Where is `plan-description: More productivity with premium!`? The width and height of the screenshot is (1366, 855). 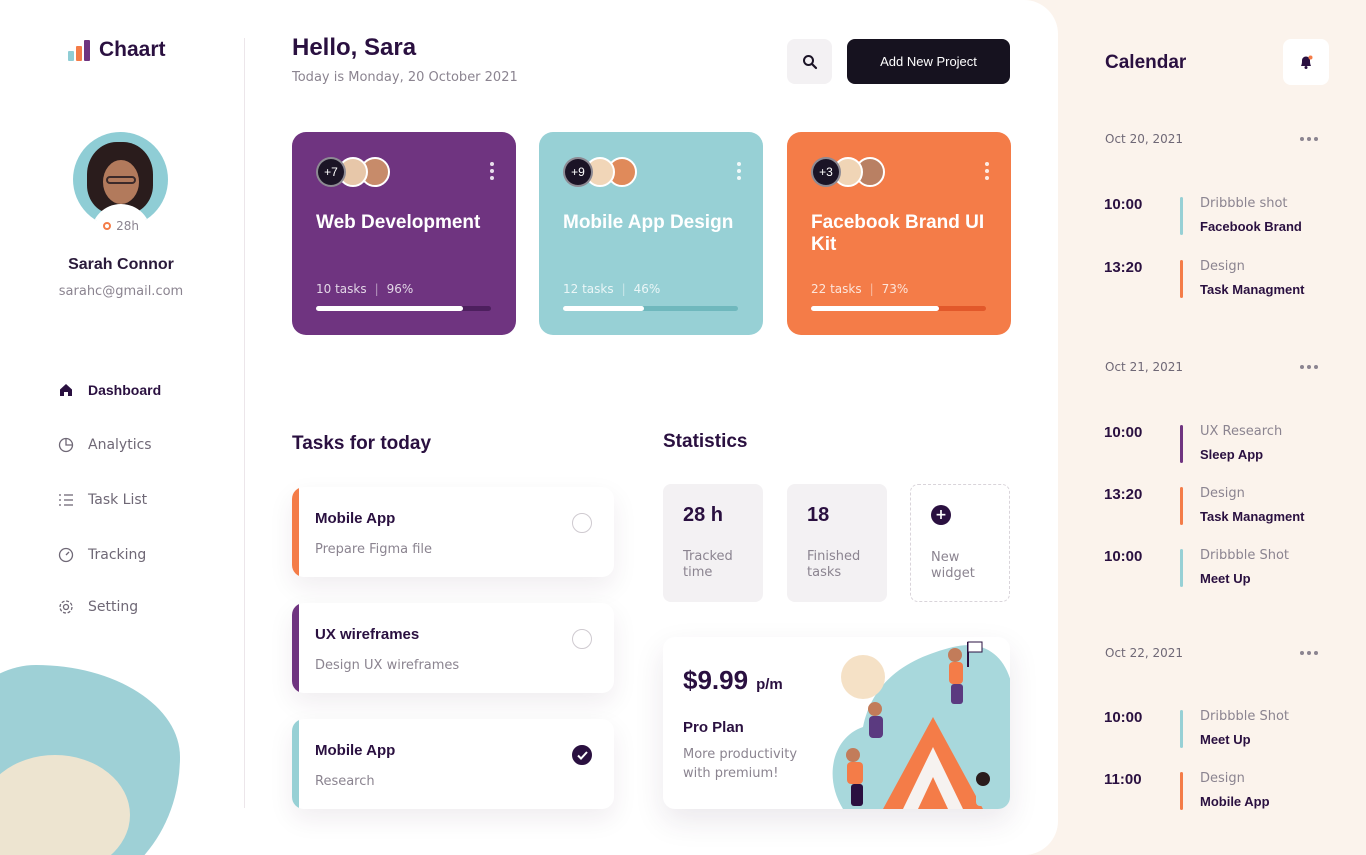 plan-description: More productivity with premium! is located at coordinates (740, 764).